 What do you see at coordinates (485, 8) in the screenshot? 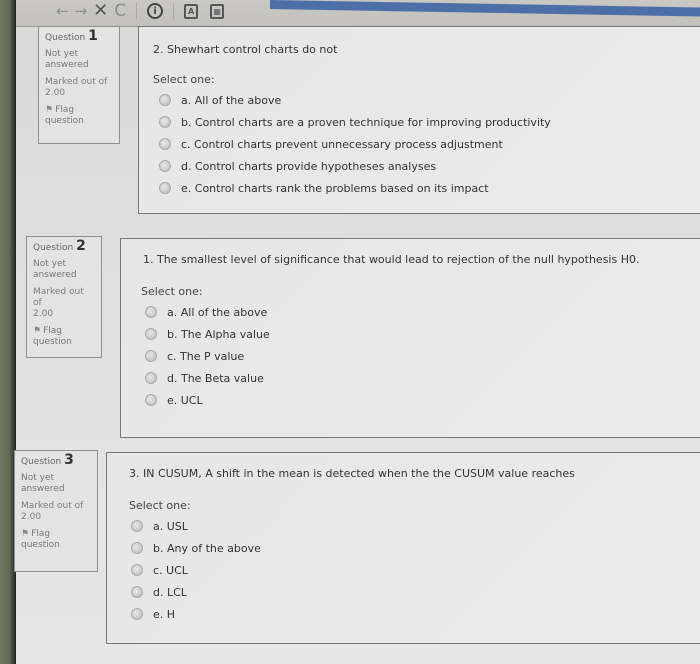
I see `title-bar-strip` at bounding box center [485, 8].